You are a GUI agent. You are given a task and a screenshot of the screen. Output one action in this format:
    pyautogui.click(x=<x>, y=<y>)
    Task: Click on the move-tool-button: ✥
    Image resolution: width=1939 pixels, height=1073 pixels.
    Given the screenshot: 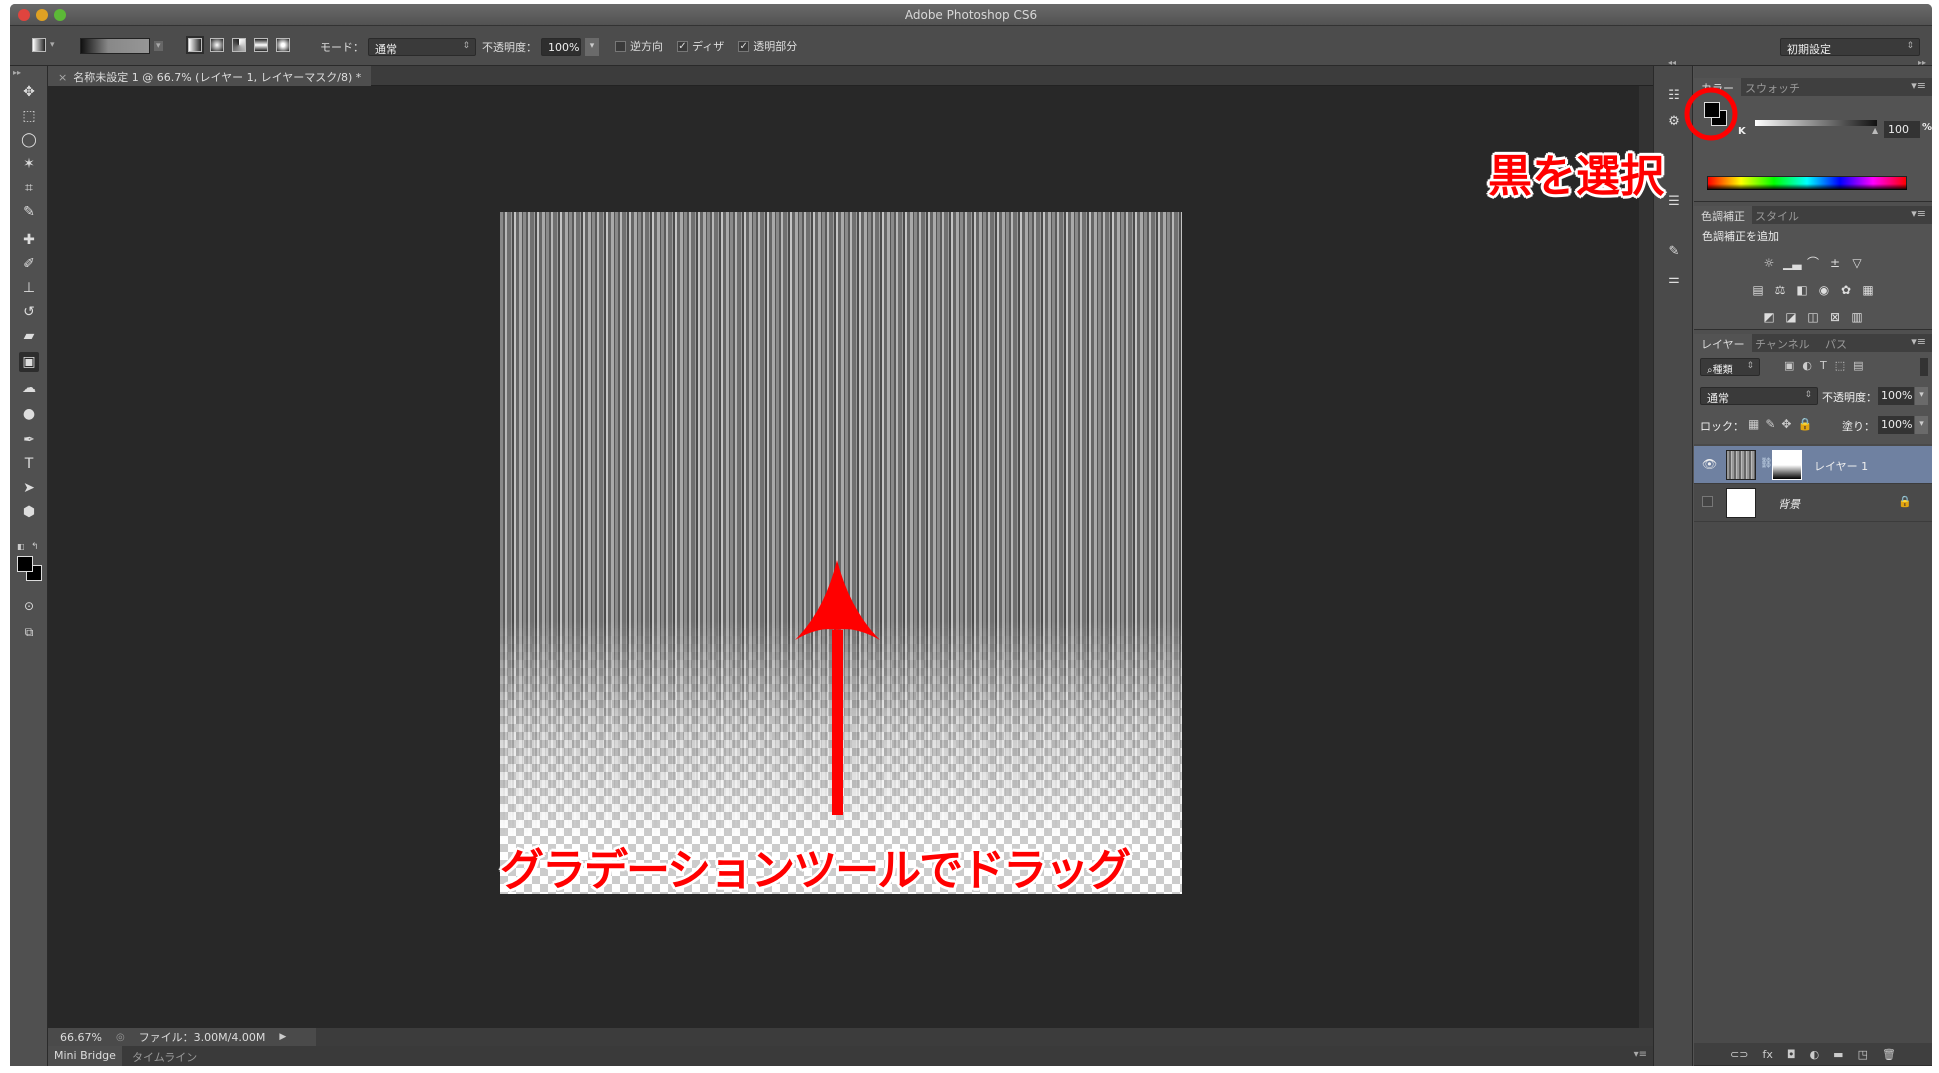 What is the action you would take?
    pyautogui.click(x=29, y=92)
    